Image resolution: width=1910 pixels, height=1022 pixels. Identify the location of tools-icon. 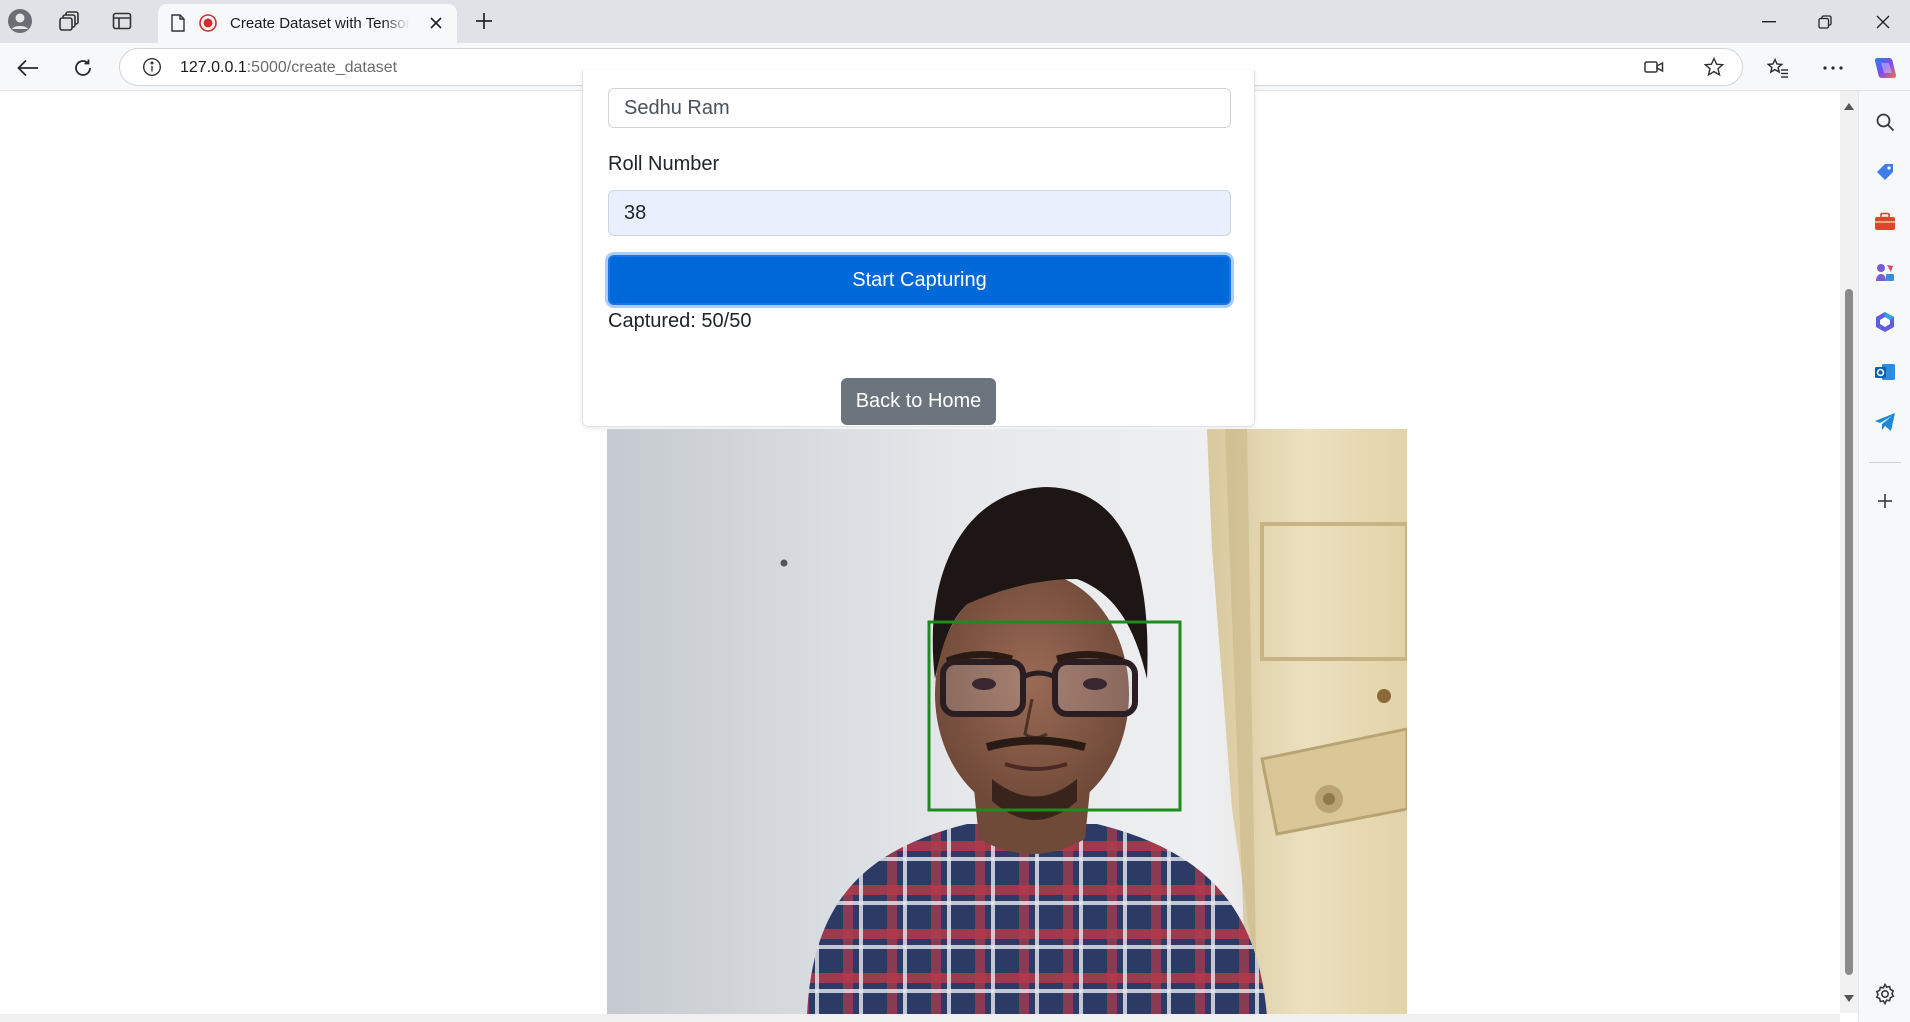
(1885, 222).